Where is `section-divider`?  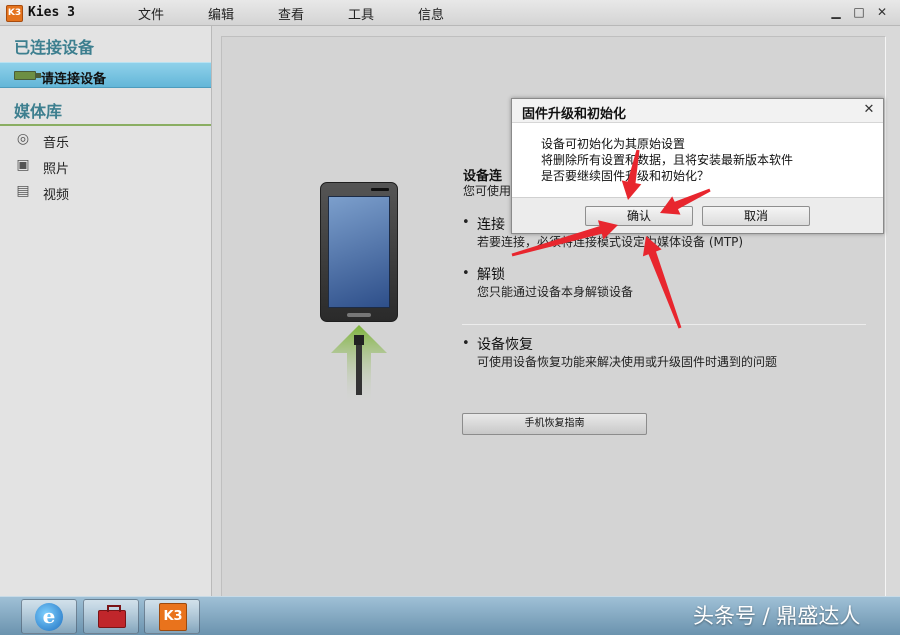 section-divider is located at coordinates (105, 125).